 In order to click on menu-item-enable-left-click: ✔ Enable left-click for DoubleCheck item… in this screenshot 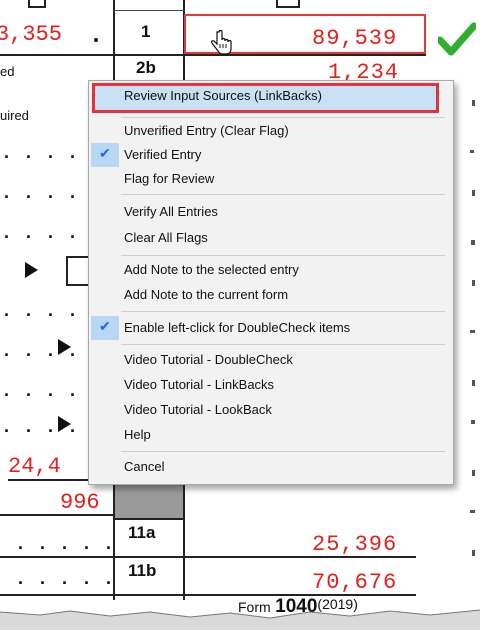, I will do `click(271, 328)`.